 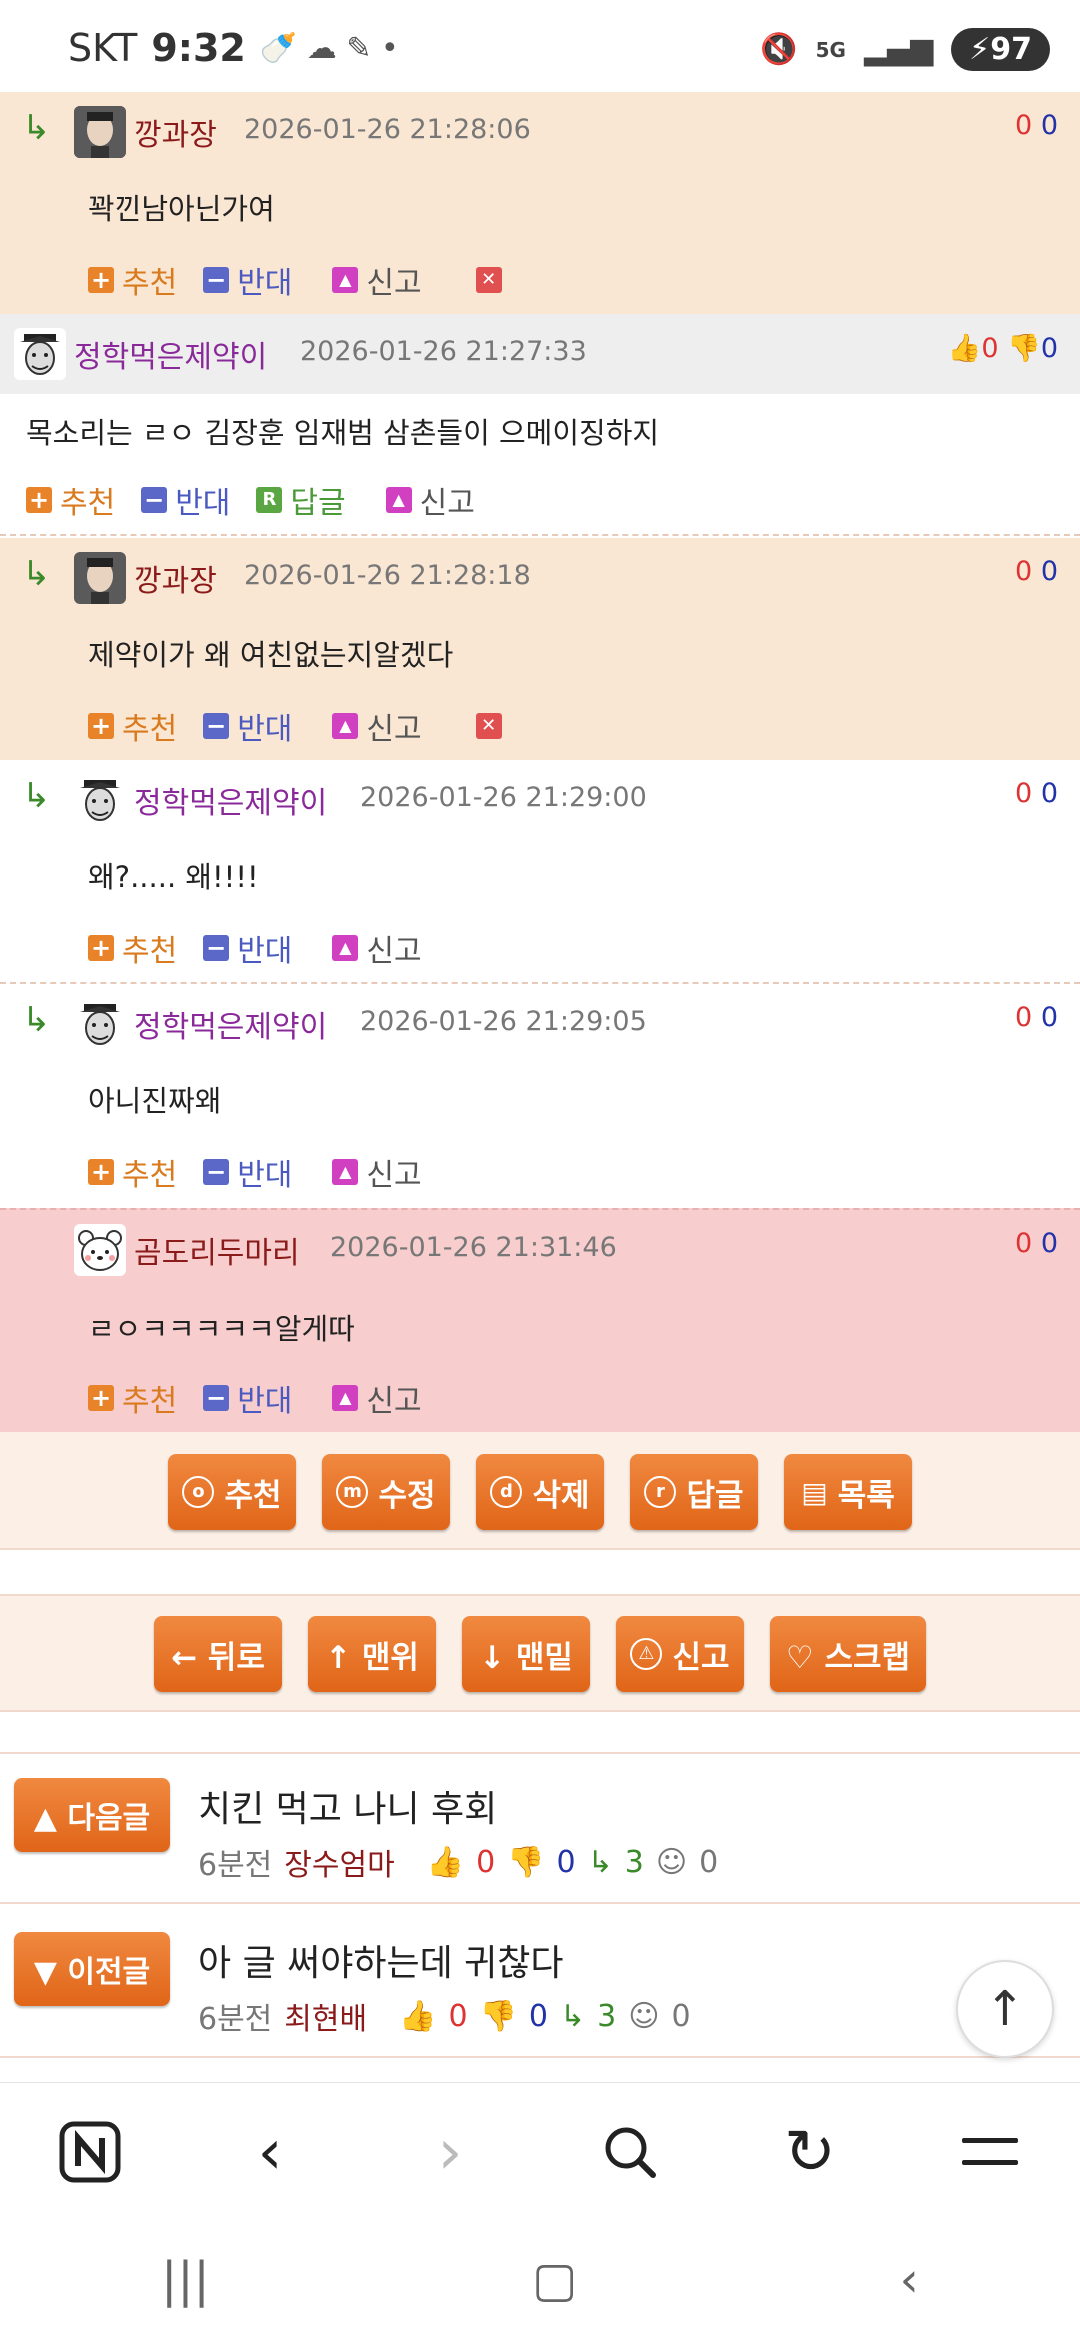 I want to click on key-m-icon: m, so click(x=352, y=1492).